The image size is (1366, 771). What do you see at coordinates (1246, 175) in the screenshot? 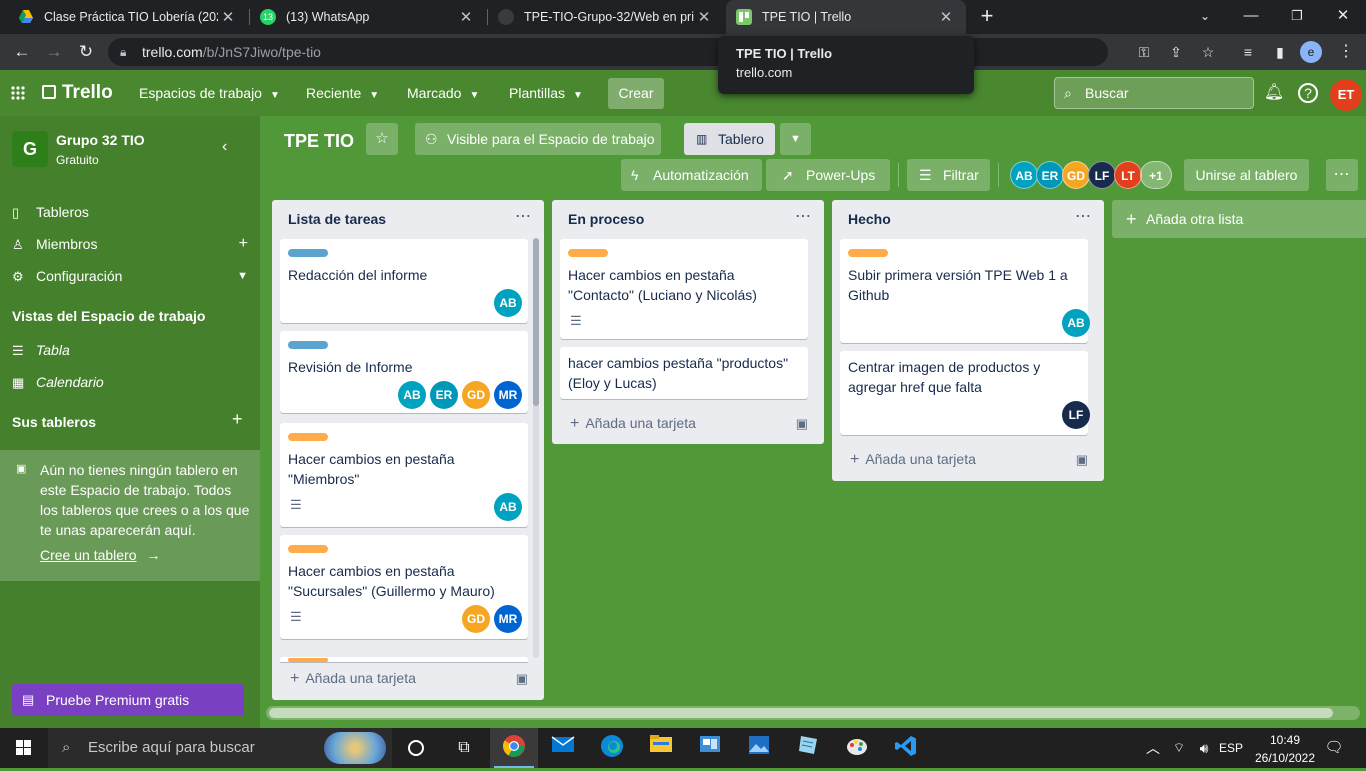
I see `join-board-button: Unirse al tablero` at bounding box center [1246, 175].